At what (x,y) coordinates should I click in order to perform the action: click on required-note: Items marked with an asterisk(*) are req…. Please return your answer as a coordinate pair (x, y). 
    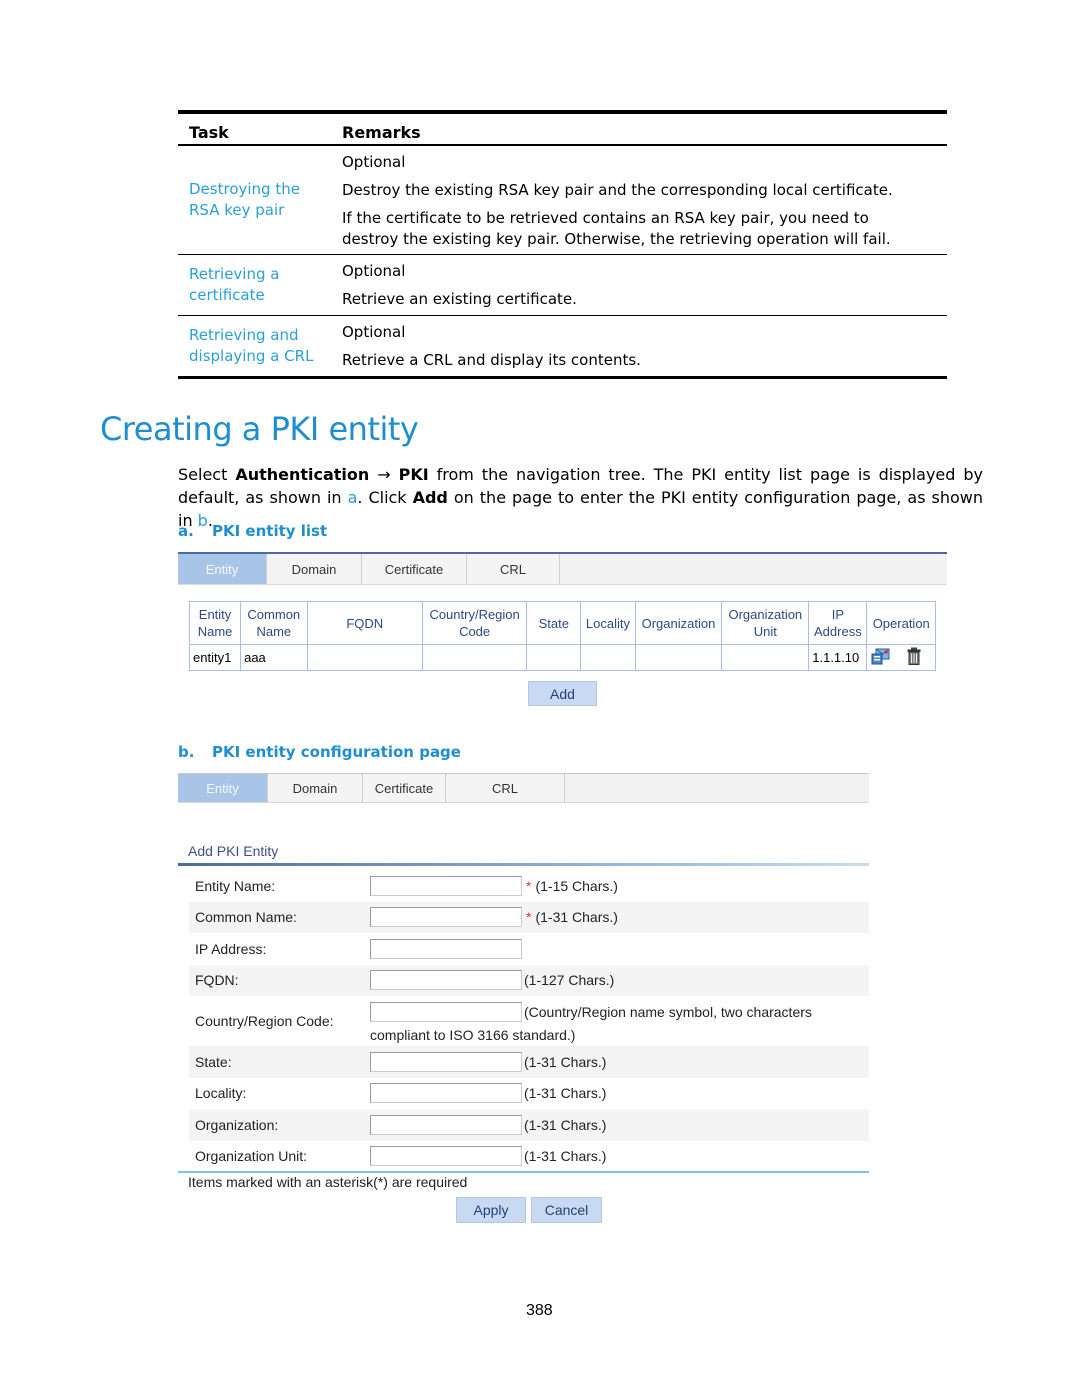
    Looking at the image, I should click on (328, 1182).